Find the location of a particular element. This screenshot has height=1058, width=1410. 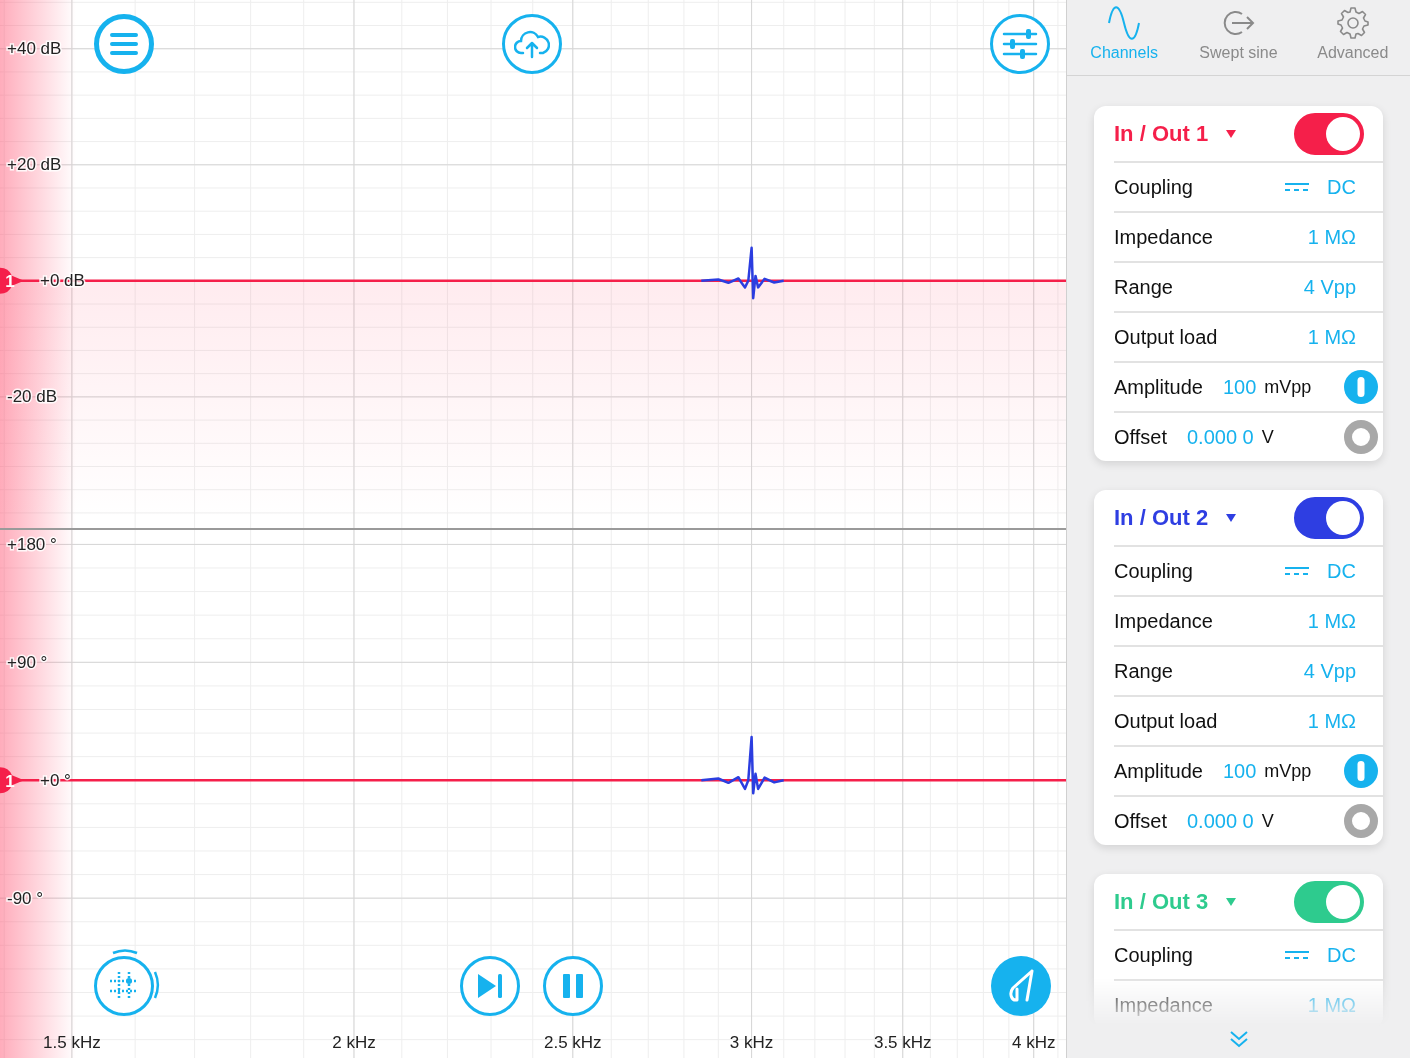

cloud-upload-icon is located at coordinates (532, 44).